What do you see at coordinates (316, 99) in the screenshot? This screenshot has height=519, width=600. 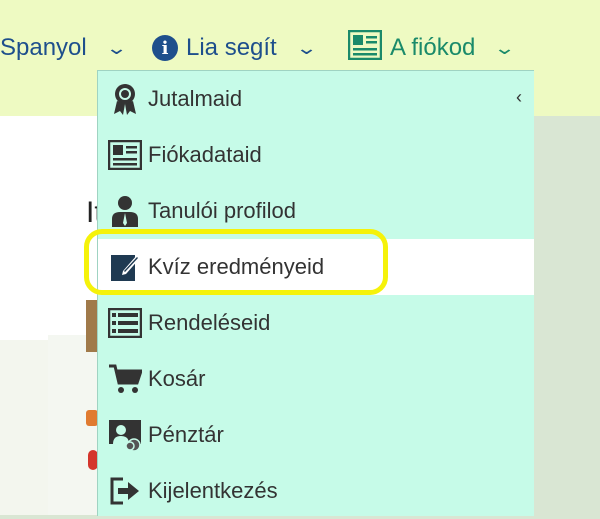 I see `menu-item-rewards: Jutalmaid` at bounding box center [316, 99].